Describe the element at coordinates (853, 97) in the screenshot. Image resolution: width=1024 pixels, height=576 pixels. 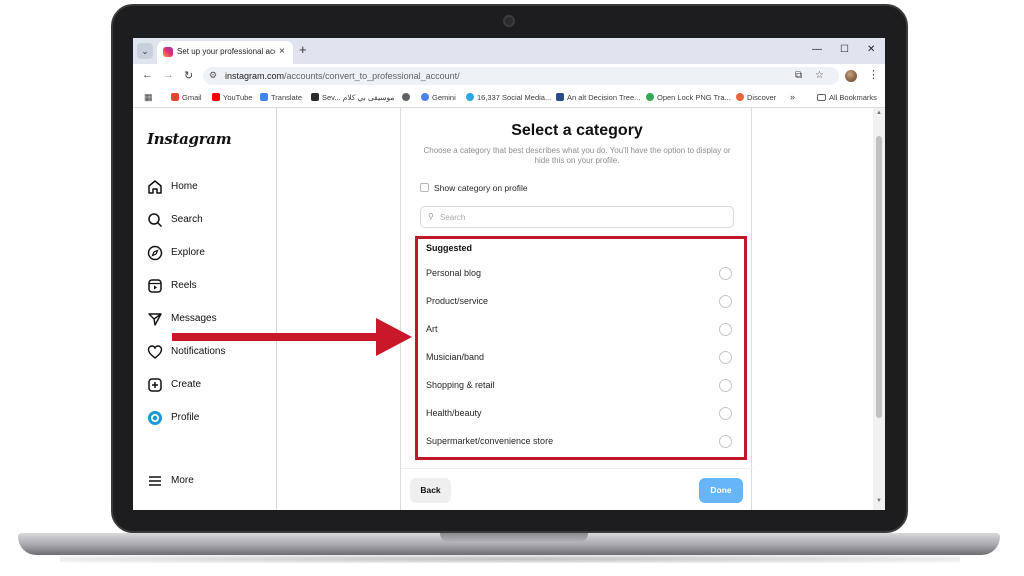
I see `all-bookmarks-label: All Bookmarks` at that location.